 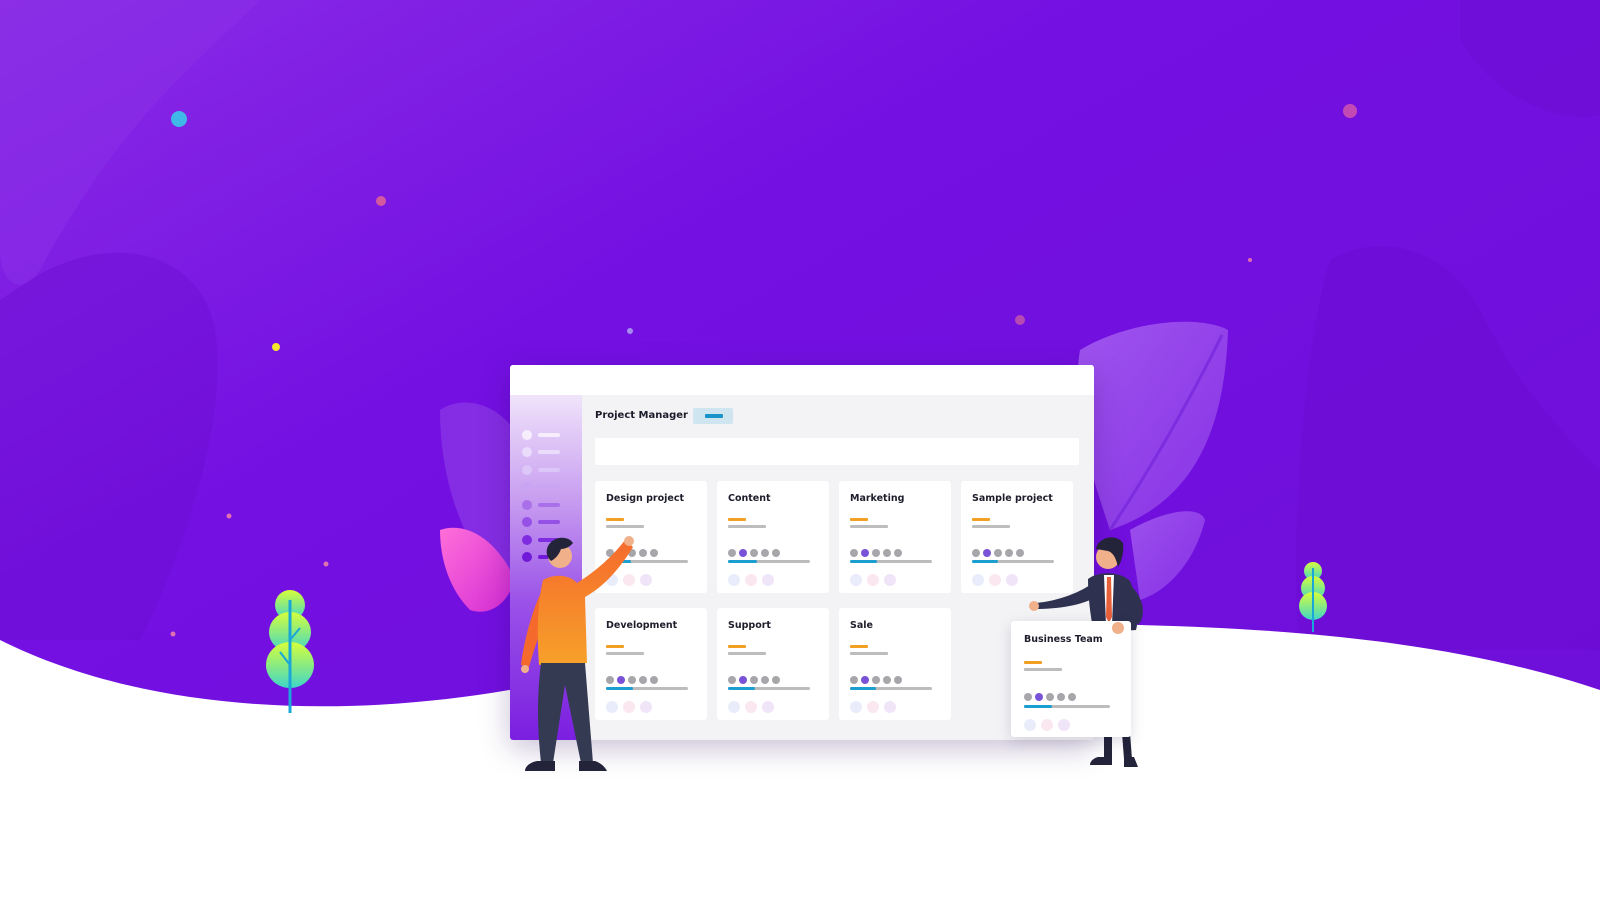 What do you see at coordinates (749, 498) in the screenshot?
I see `project-card-title: Content` at bounding box center [749, 498].